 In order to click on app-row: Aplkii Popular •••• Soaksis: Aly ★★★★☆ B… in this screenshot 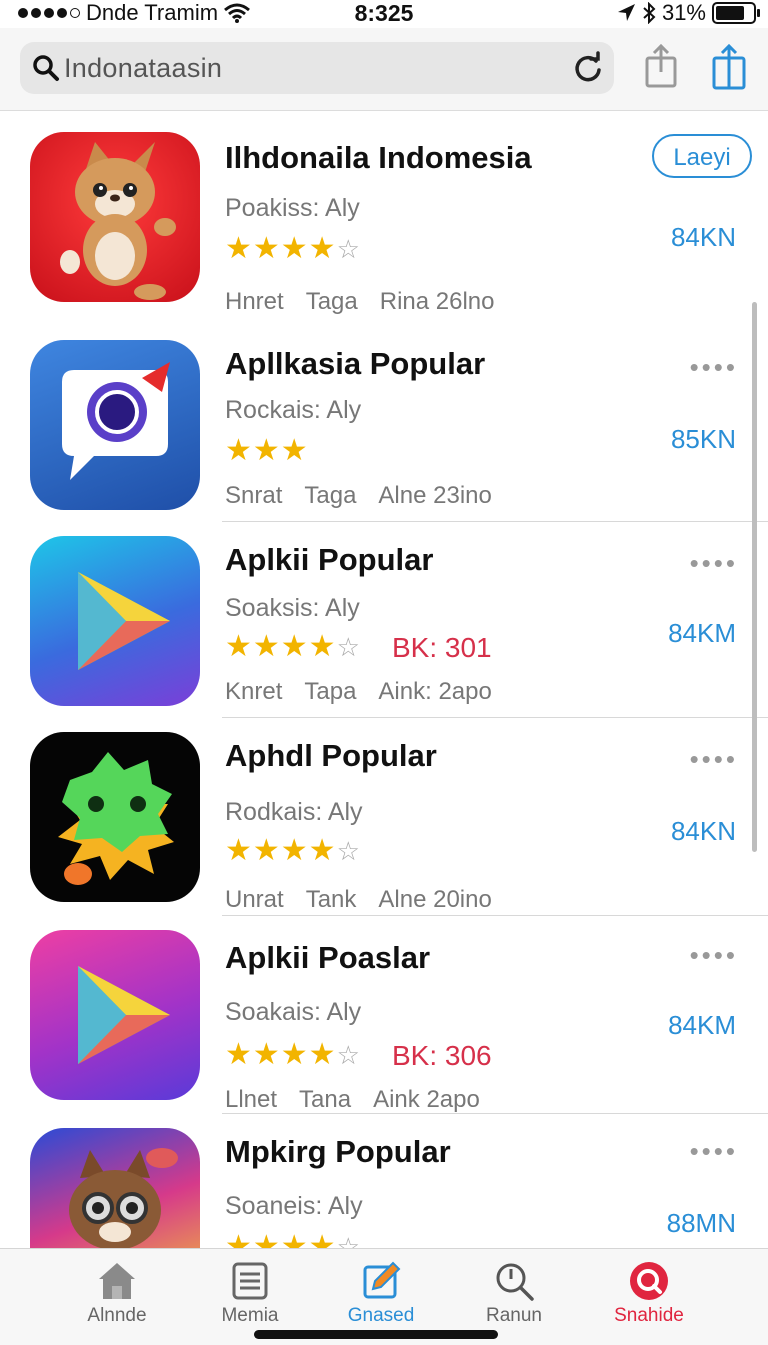, I will do `click(384, 620)`.